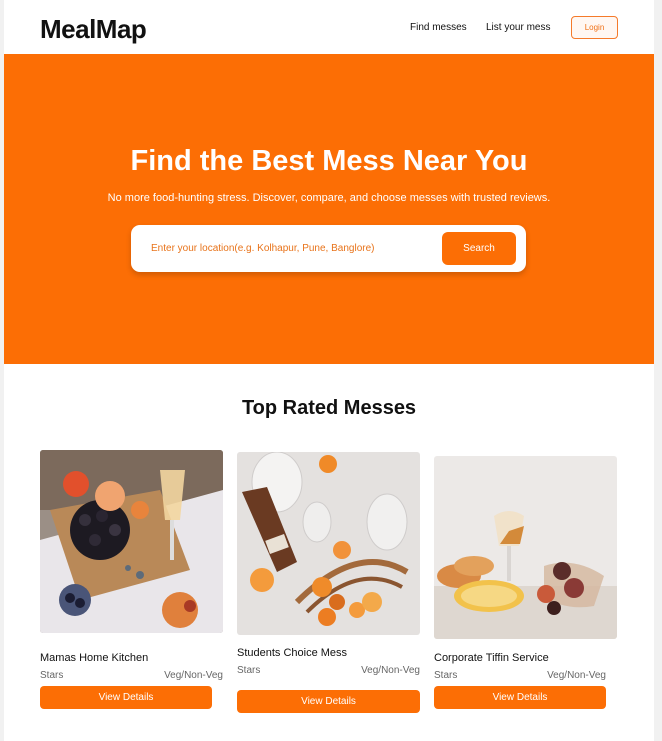 The width and height of the screenshot is (662, 741). I want to click on search-button: Search, so click(479, 248).